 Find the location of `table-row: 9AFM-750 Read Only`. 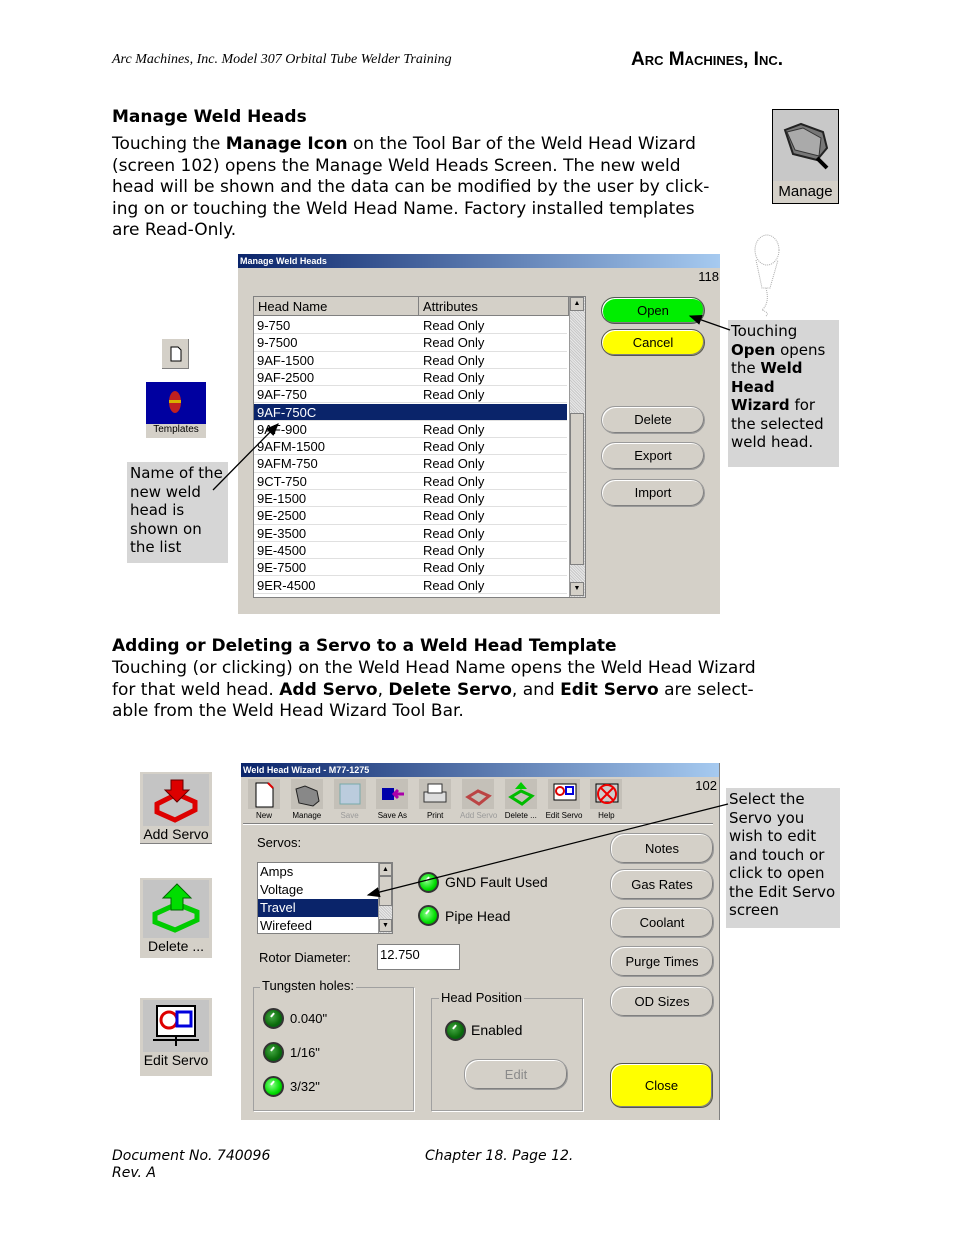

table-row: 9AFM-750 Read Only is located at coordinates (410, 464).